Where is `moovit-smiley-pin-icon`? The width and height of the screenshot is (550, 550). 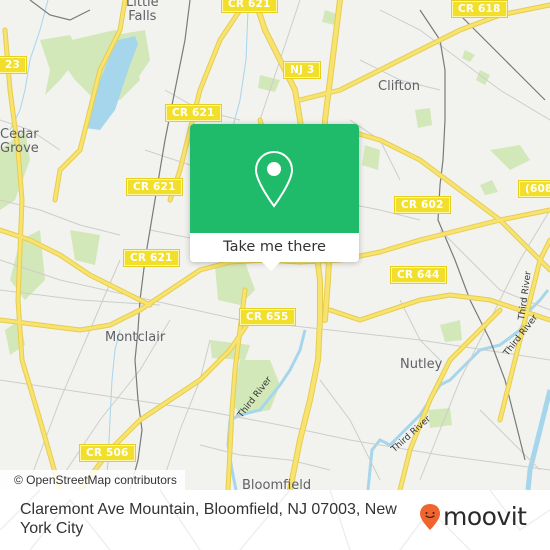
moovit-smiley-pin-icon is located at coordinates (430, 517).